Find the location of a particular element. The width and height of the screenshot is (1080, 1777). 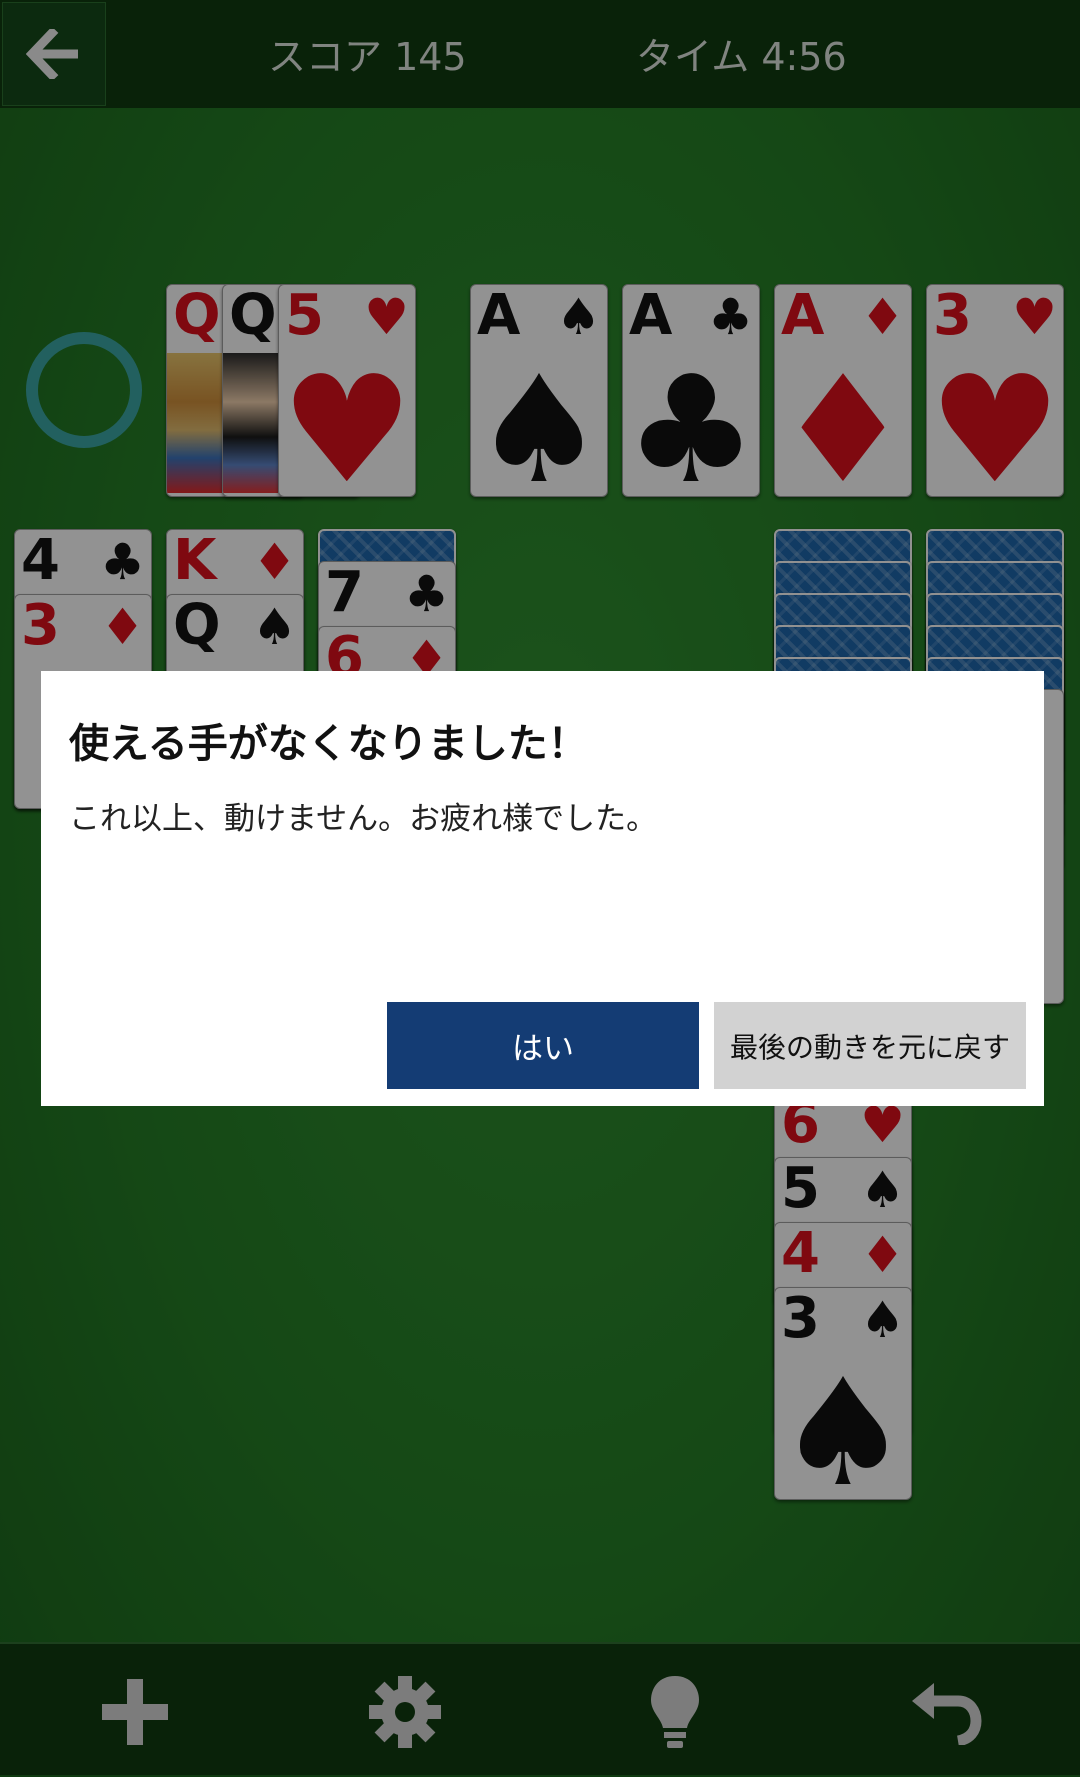

yes-button: はい is located at coordinates (543, 1045).